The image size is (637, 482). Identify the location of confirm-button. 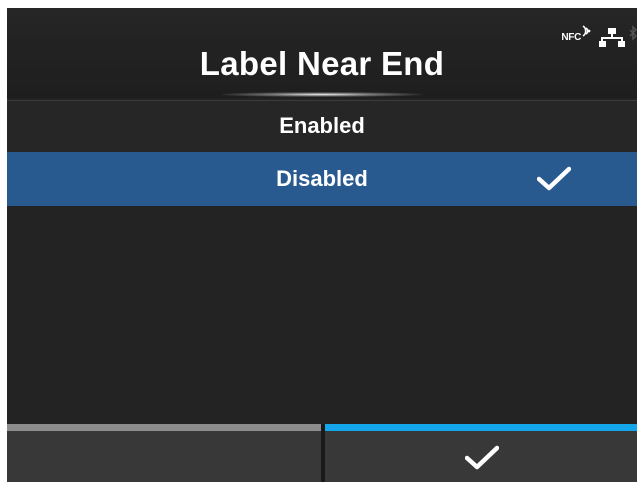
(481, 453).